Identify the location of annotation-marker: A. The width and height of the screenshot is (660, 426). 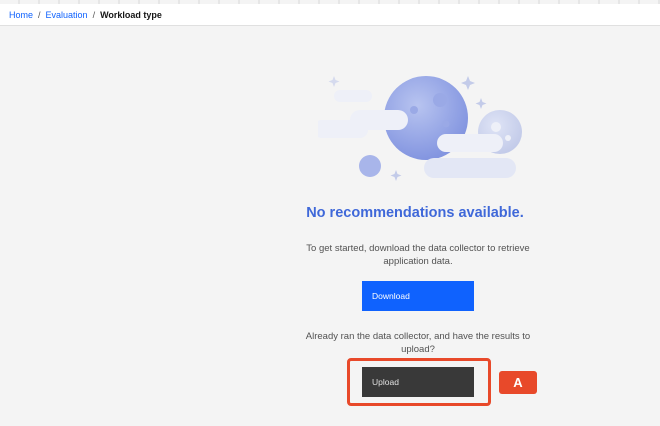
(518, 382).